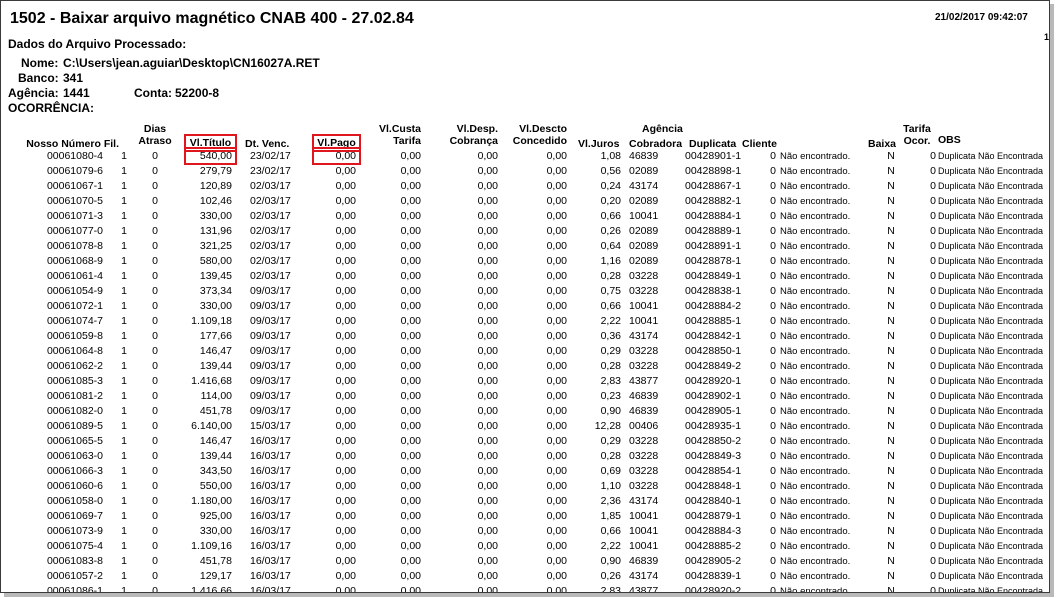 The height and width of the screenshot is (598, 1056). What do you see at coordinates (713, 186) in the screenshot?
I see `cell-duplicata: 00428867-1` at bounding box center [713, 186].